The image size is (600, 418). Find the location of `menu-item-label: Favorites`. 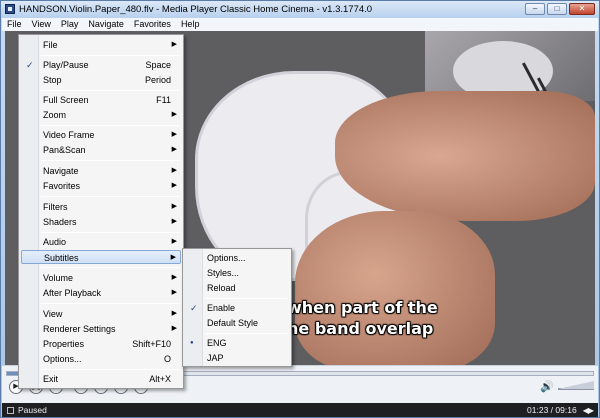

menu-item-label: Favorites is located at coordinates (62, 186).